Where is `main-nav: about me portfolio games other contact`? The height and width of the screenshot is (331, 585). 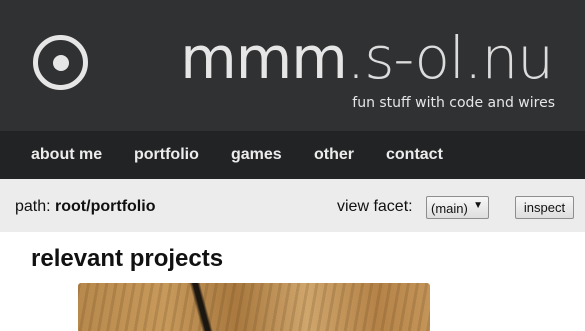 main-nav: about me portfolio games other contact is located at coordinates (292, 155).